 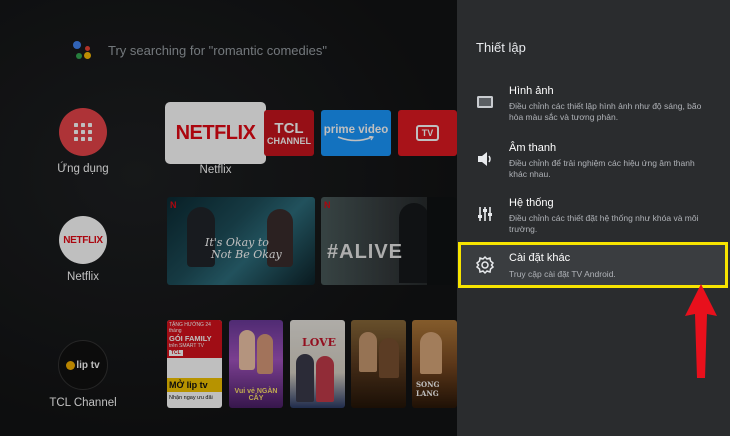 I want to click on picture-icon, so click(x=485, y=102).